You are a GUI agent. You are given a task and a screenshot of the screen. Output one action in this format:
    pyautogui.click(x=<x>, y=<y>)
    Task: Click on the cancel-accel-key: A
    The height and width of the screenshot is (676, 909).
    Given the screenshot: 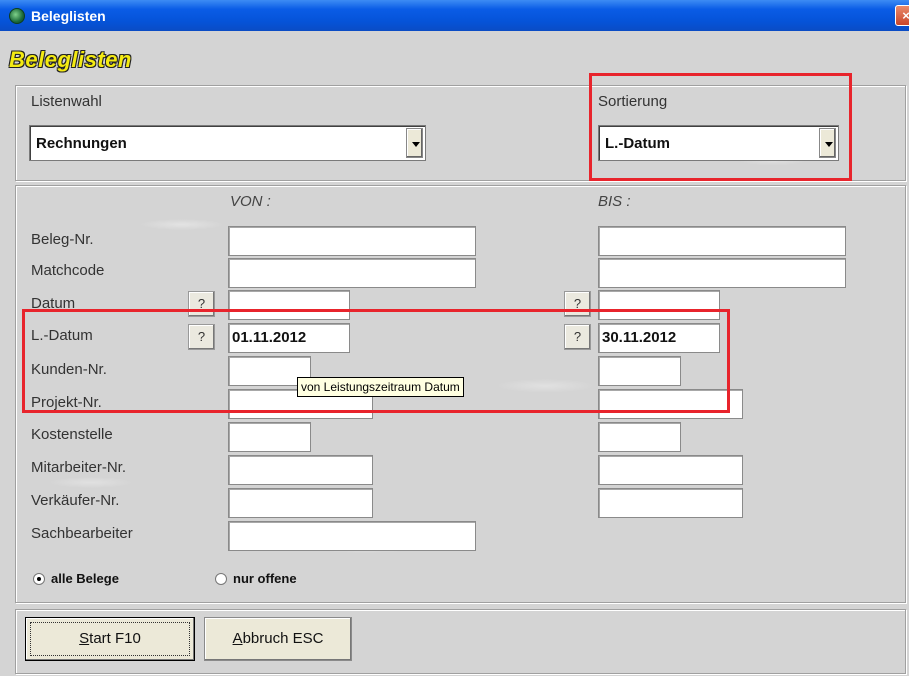 What is the action you would take?
    pyautogui.click(x=237, y=638)
    